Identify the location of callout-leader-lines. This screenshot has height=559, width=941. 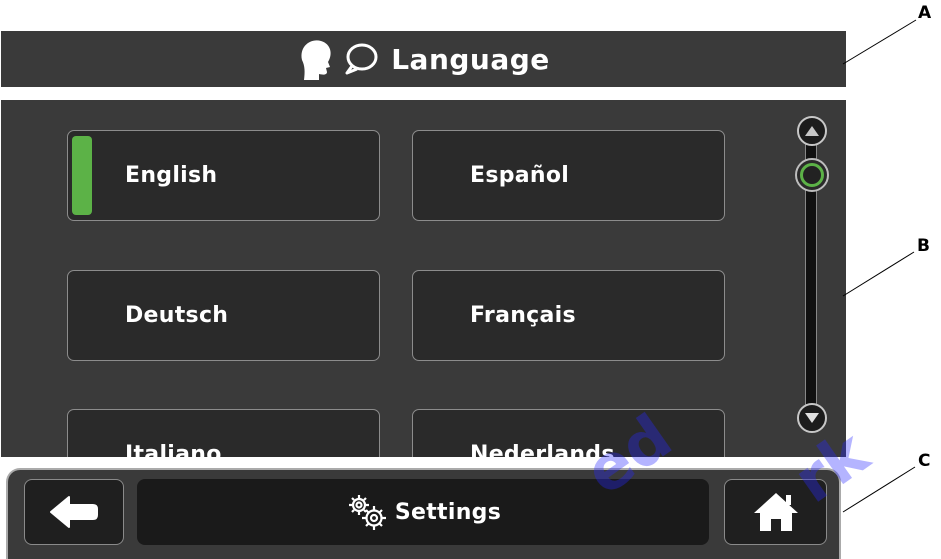
(879, 266).